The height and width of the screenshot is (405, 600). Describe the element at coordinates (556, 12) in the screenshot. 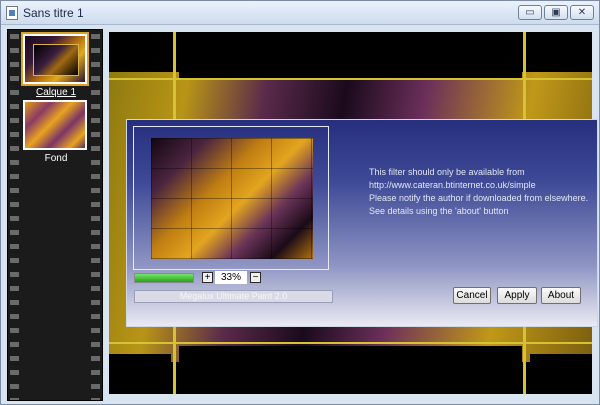

I see `maximize-button: ▣` at that location.